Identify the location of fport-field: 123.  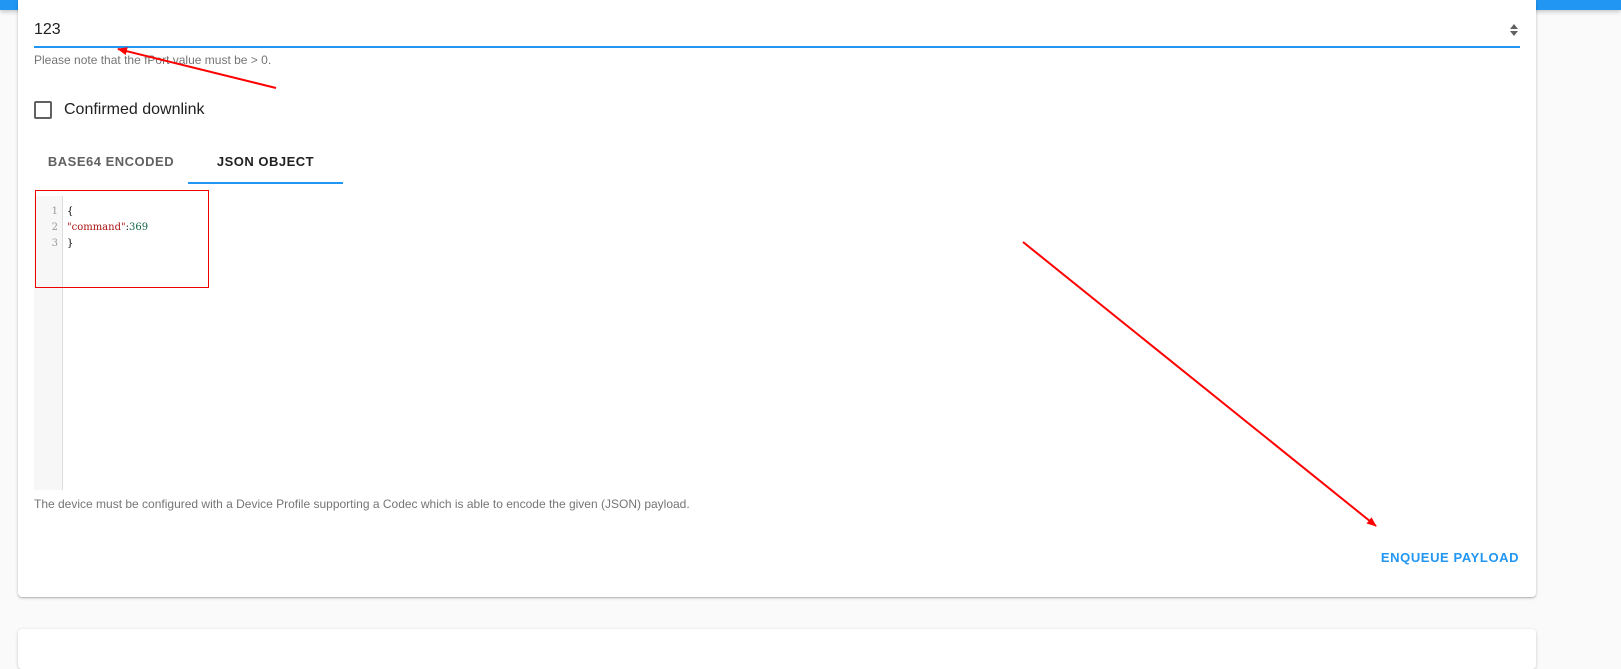
(777, 32).